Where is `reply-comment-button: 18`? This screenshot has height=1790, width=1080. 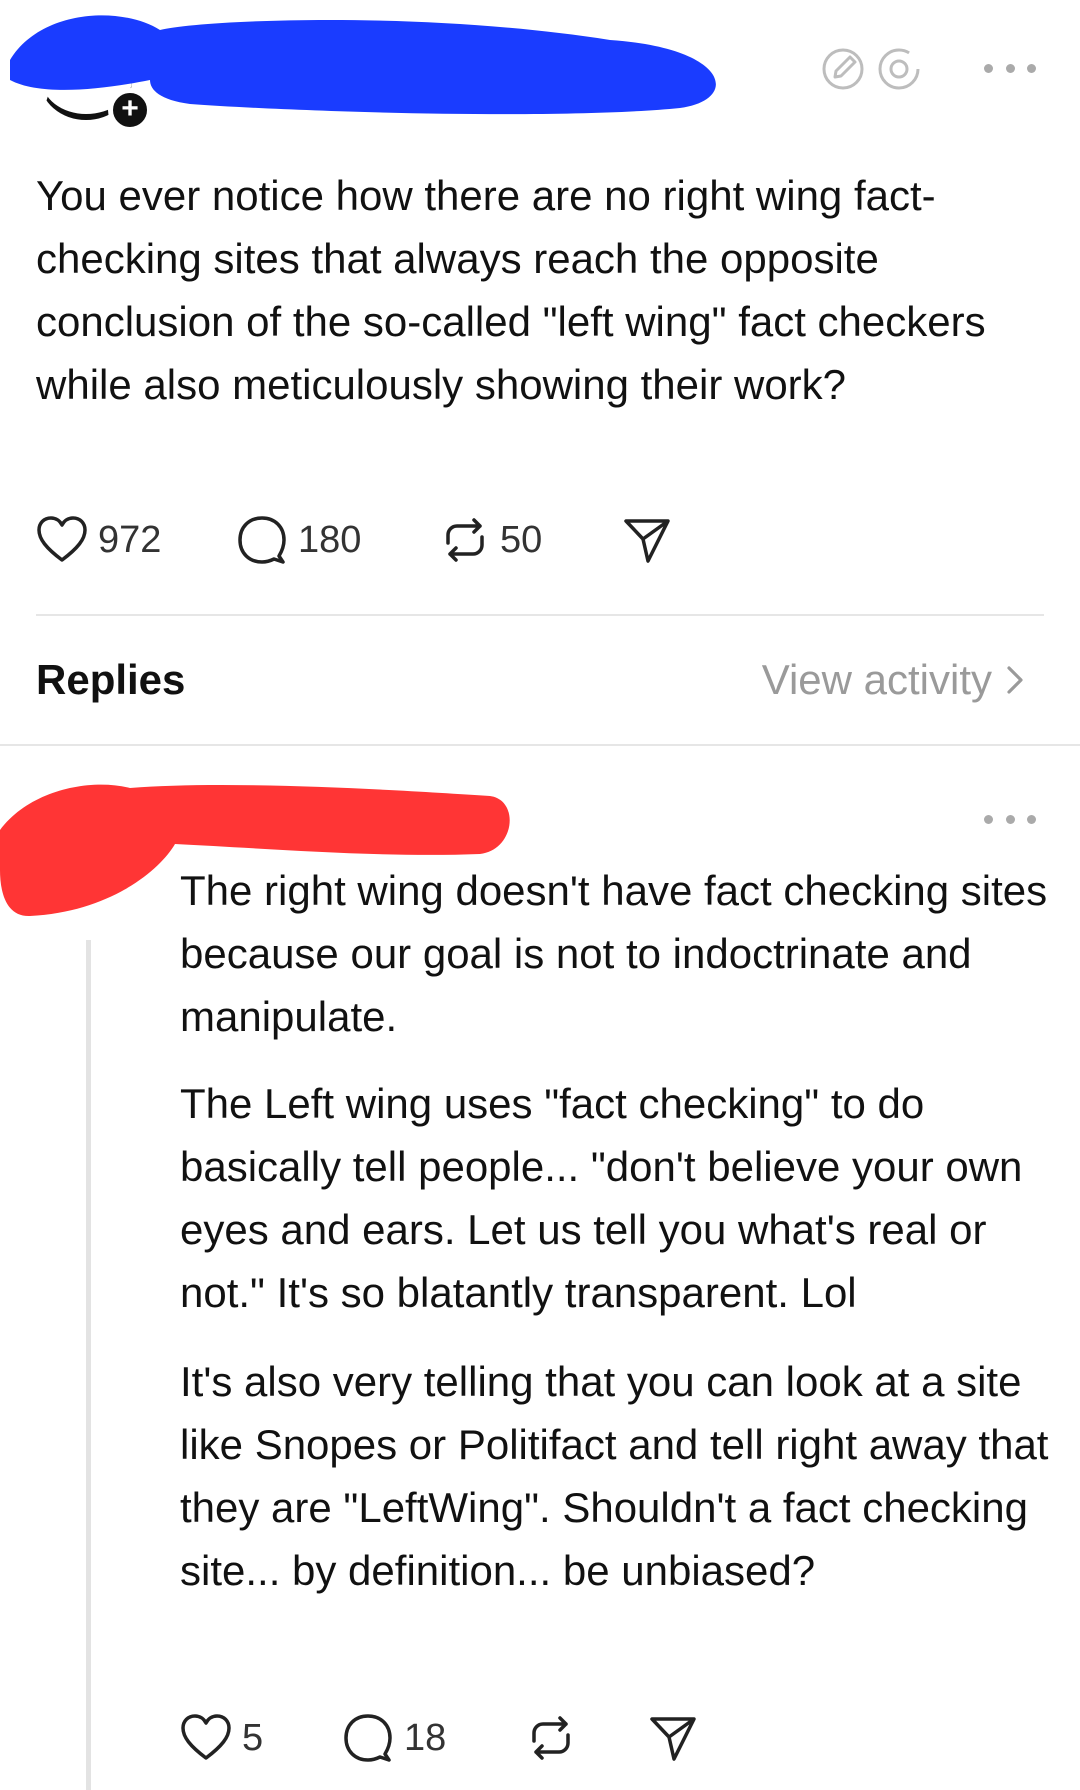
reply-comment-button: 18 is located at coordinates (434, 1738).